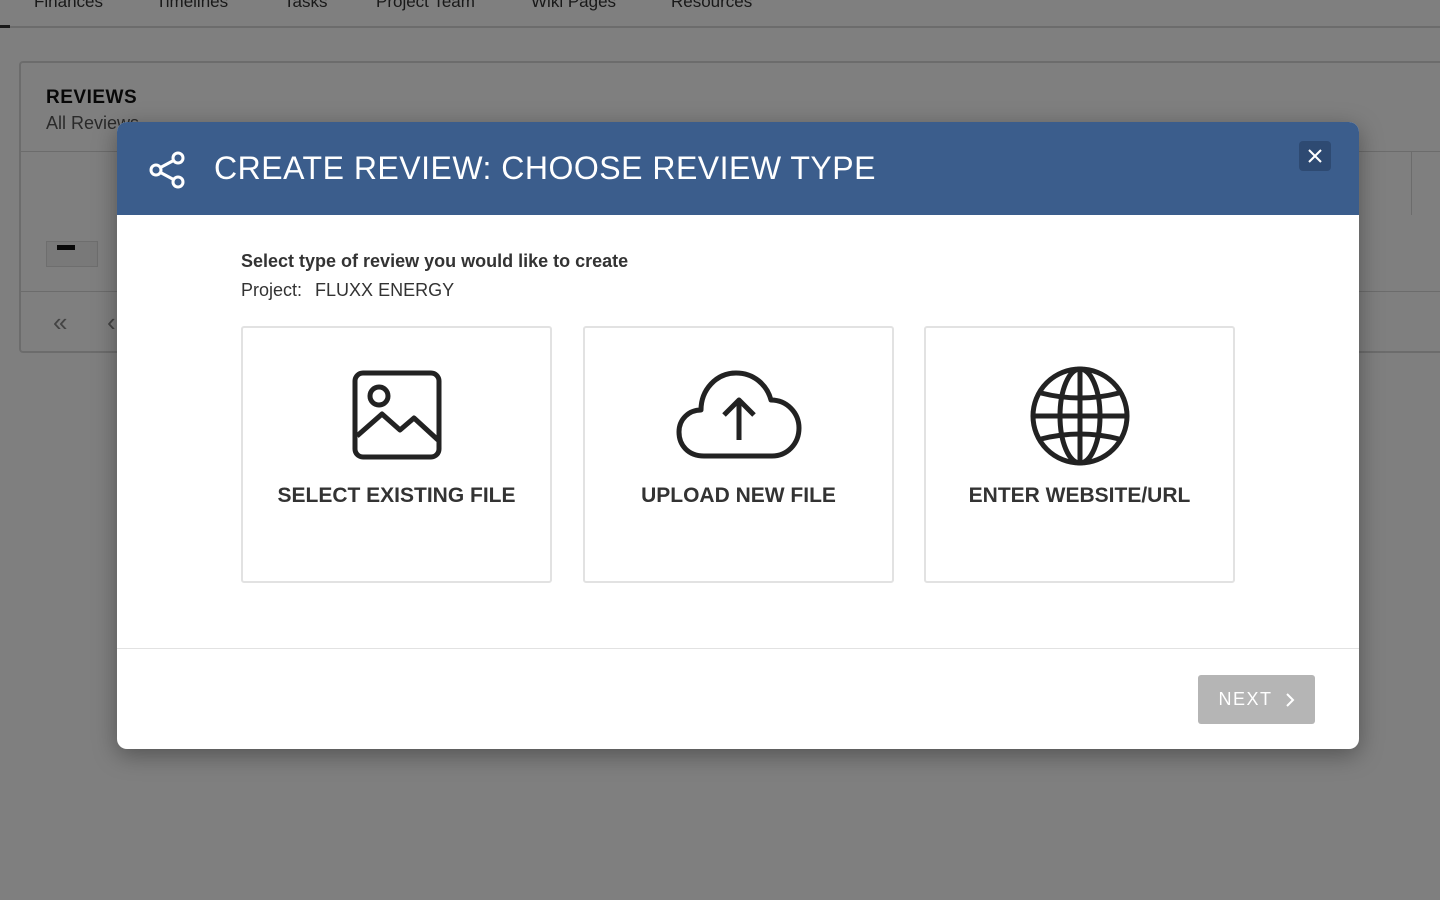 The image size is (1440, 900). I want to click on project-label: Project:, so click(272, 290).